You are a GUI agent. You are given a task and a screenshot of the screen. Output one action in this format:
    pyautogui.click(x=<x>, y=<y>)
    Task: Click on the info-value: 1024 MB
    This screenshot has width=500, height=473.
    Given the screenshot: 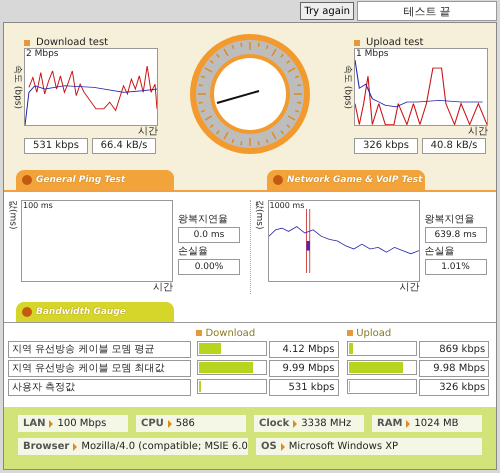 What is the action you would take?
    pyautogui.click(x=436, y=423)
    